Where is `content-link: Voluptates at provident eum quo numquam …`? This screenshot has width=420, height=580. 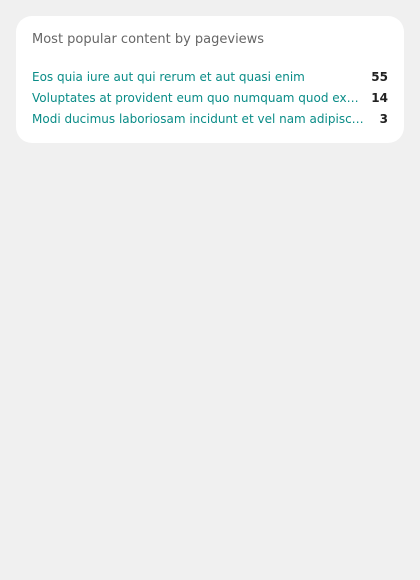
content-link: Voluptates at provident eum quo numquam … is located at coordinates (197, 98).